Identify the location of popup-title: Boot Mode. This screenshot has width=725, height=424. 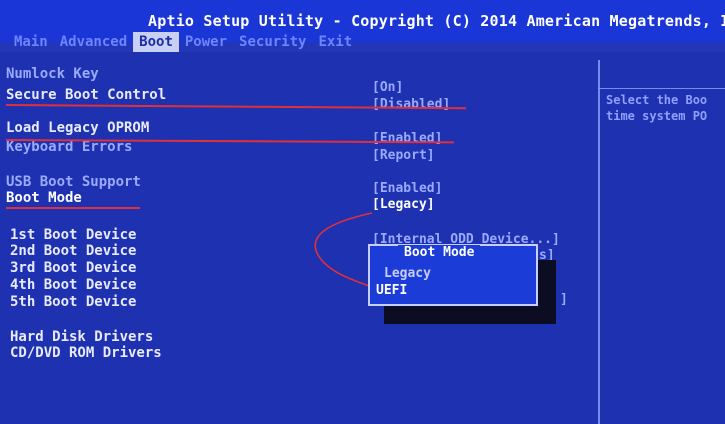
(439, 252).